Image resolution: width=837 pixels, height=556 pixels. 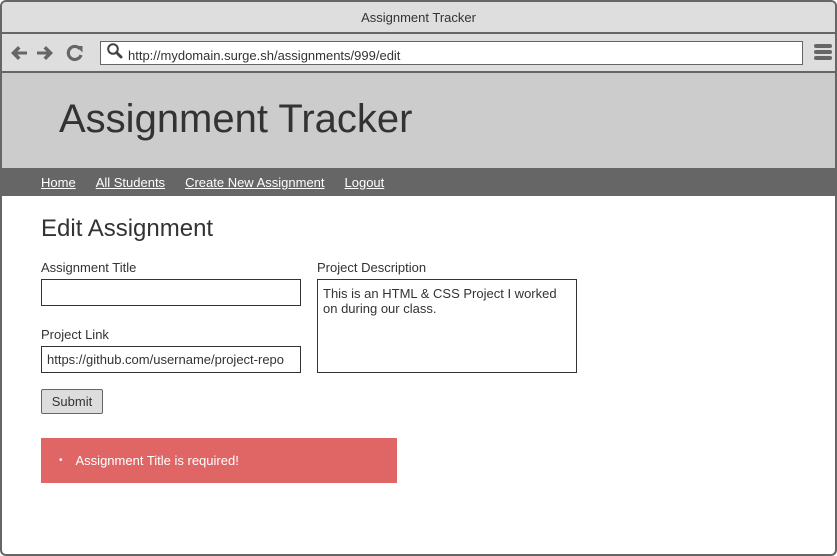 What do you see at coordinates (365, 182) in the screenshot?
I see `nav-link-logout: Logout` at bounding box center [365, 182].